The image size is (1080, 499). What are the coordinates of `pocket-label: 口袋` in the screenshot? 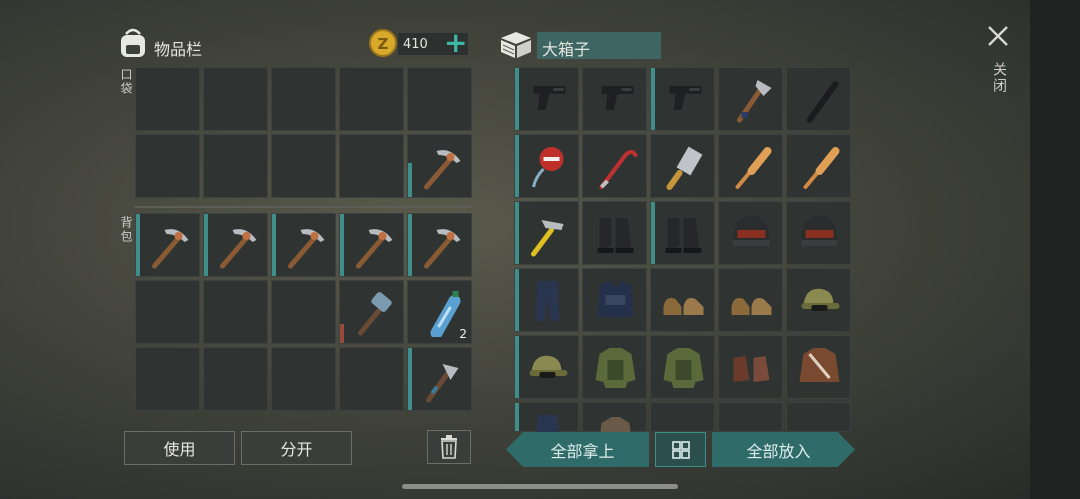 It's located at (126, 82).